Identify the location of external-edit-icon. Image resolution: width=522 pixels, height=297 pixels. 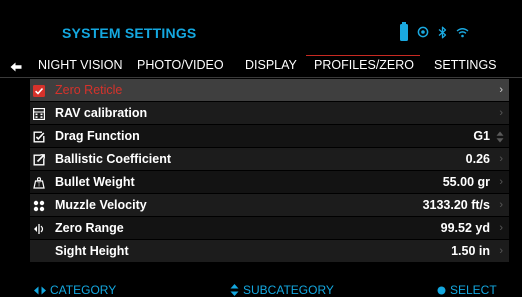
(39, 159).